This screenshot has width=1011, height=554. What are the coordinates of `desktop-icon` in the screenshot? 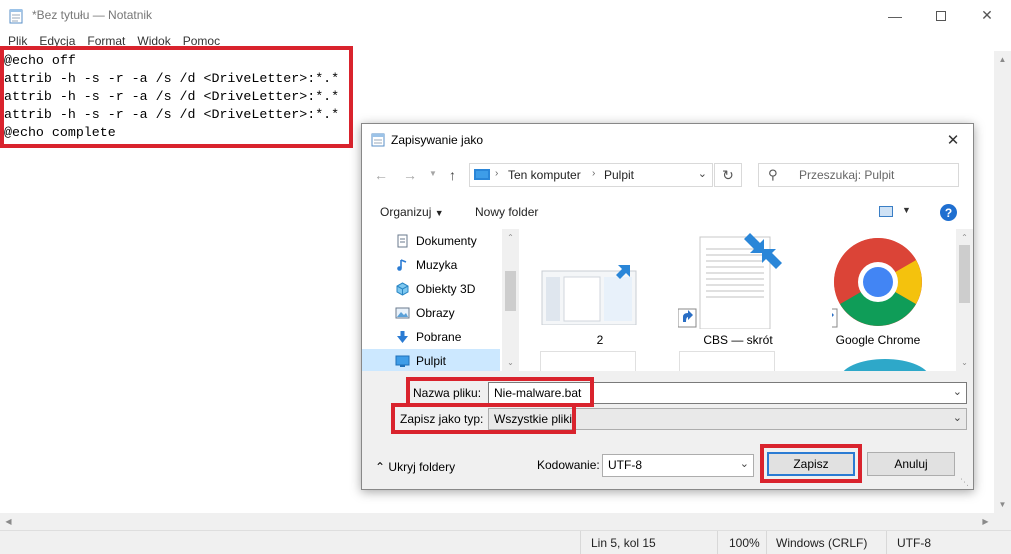 It's located at (402, 361).